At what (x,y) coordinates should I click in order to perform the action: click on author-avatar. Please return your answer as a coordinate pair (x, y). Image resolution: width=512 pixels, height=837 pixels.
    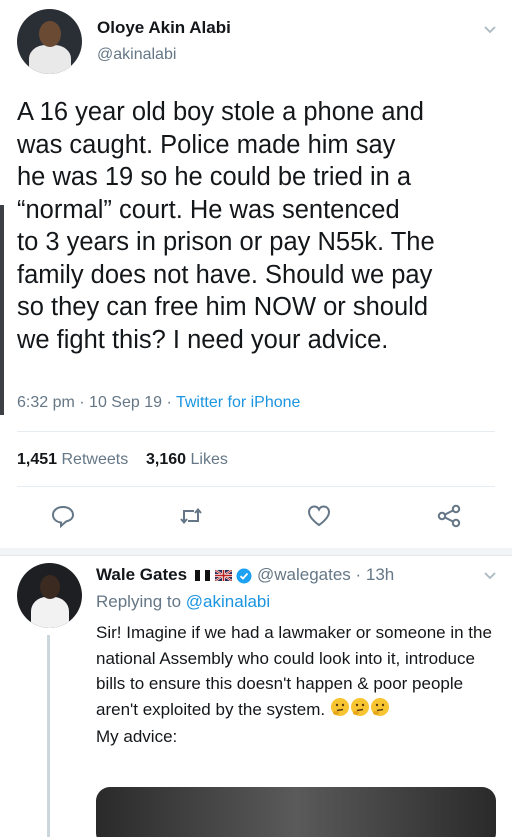
    Looking at the image, I should click on (49, 41).